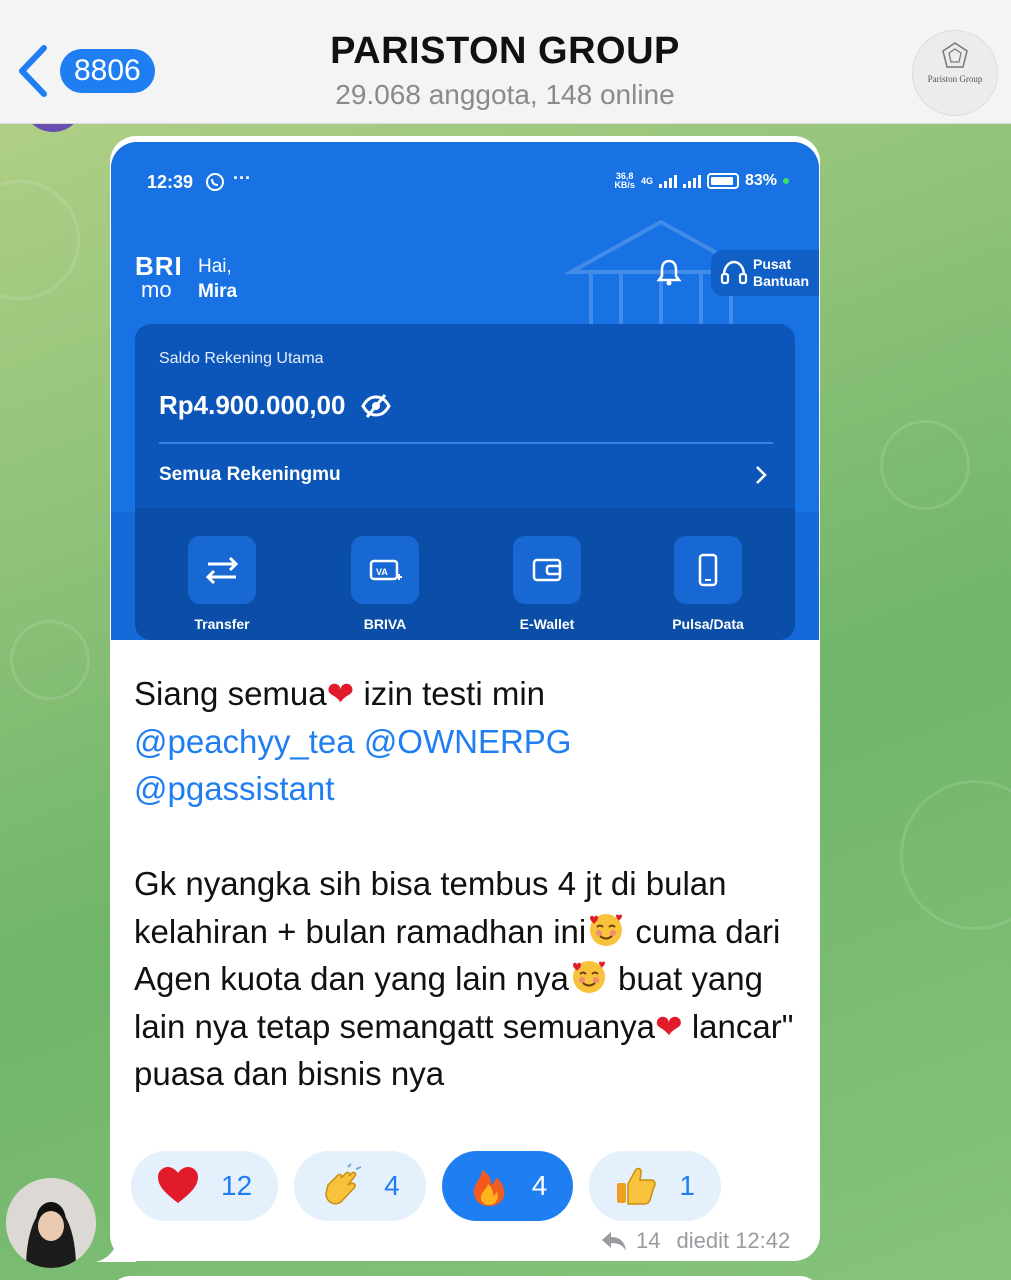 The height and width of the screenshot is (1280, 1011). I want to click on all-accounts-link: Semua Rekeningmu, so click(250, 475).